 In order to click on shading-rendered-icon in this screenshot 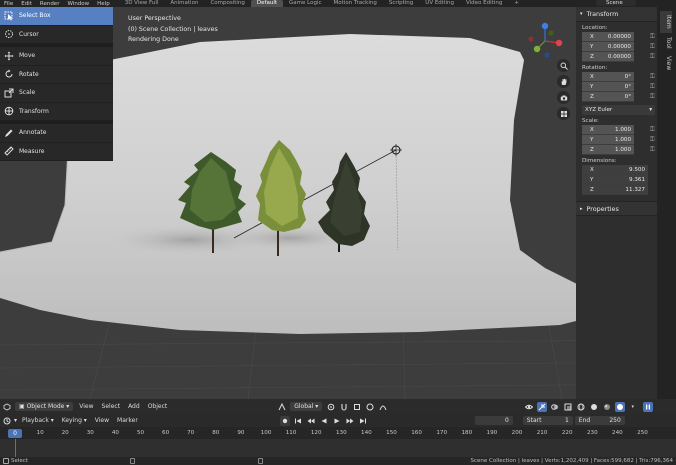, I will do `click(619, 406)`.